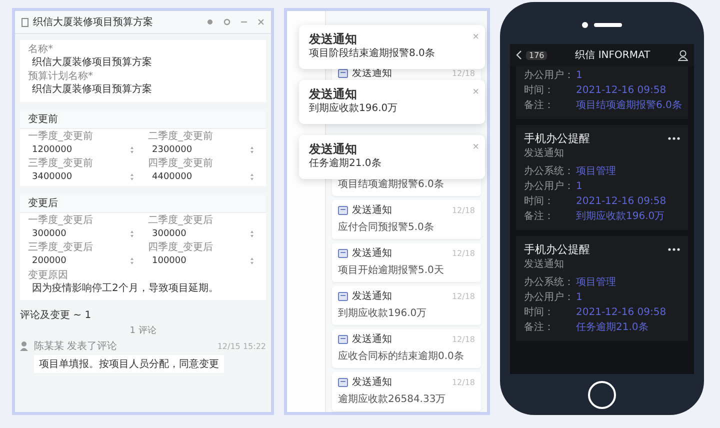  What do you see at coordinates (345, 164) in the screenshot?
I see `toast-message: 任务逾期21.0条` at bounding box center [345, 164].